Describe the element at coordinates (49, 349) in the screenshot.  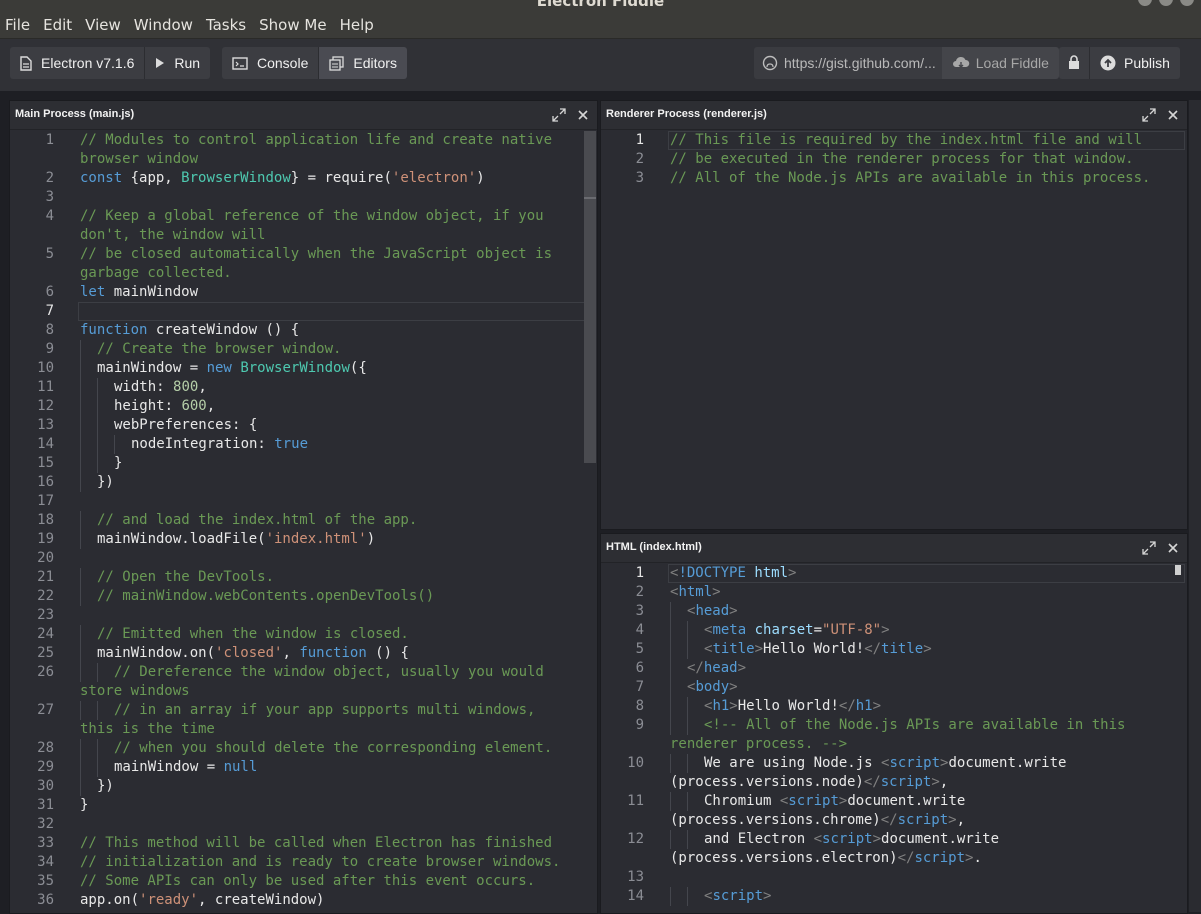
I see `line-number: 9` at that location.